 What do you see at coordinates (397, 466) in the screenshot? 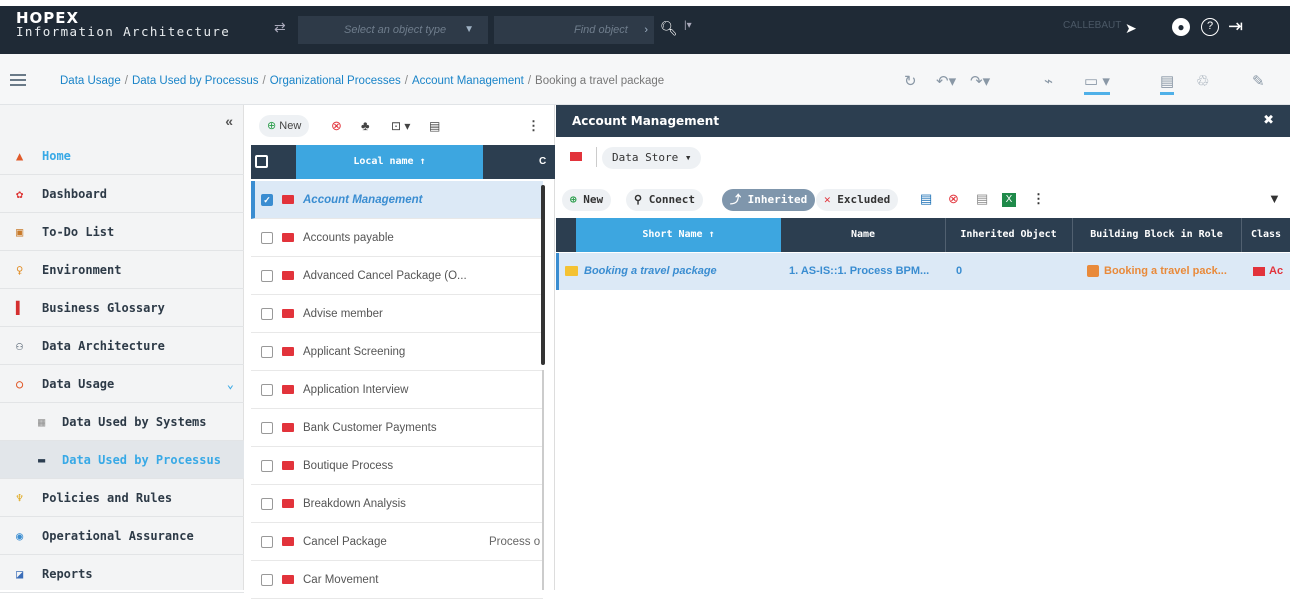
I see `list-item: Boutique Process` at bounding box center [397, 466].